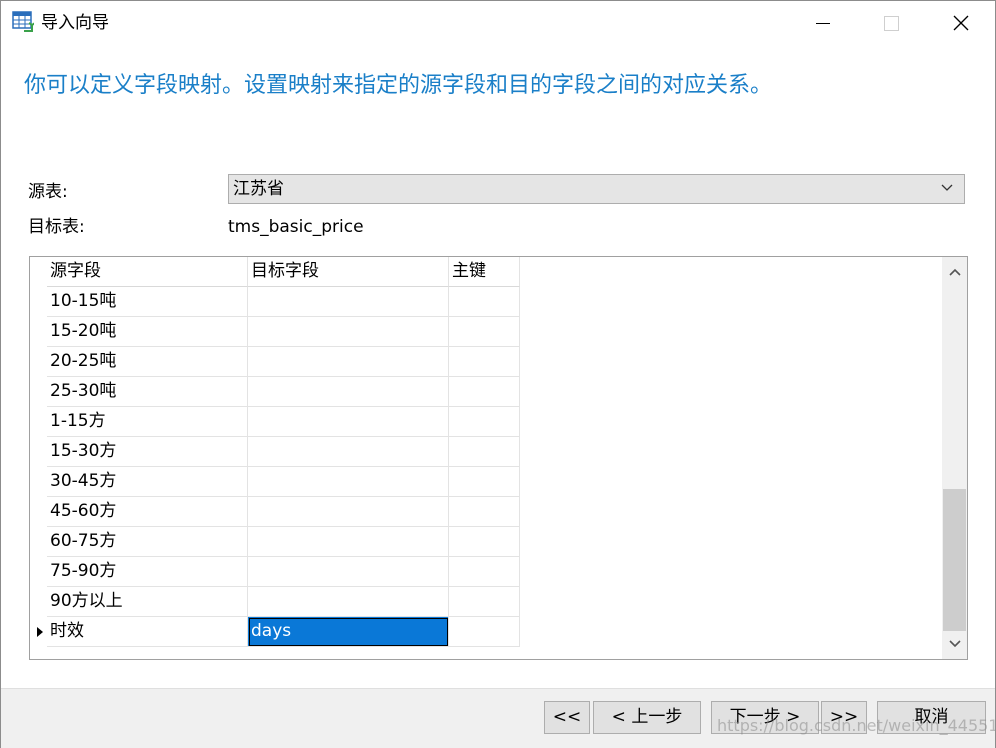 The width and height of the screenshot is (996, 748). Describe the element at coordinates (931, 717) in the screenshot. I see `cancel-button: 取消` at that location.